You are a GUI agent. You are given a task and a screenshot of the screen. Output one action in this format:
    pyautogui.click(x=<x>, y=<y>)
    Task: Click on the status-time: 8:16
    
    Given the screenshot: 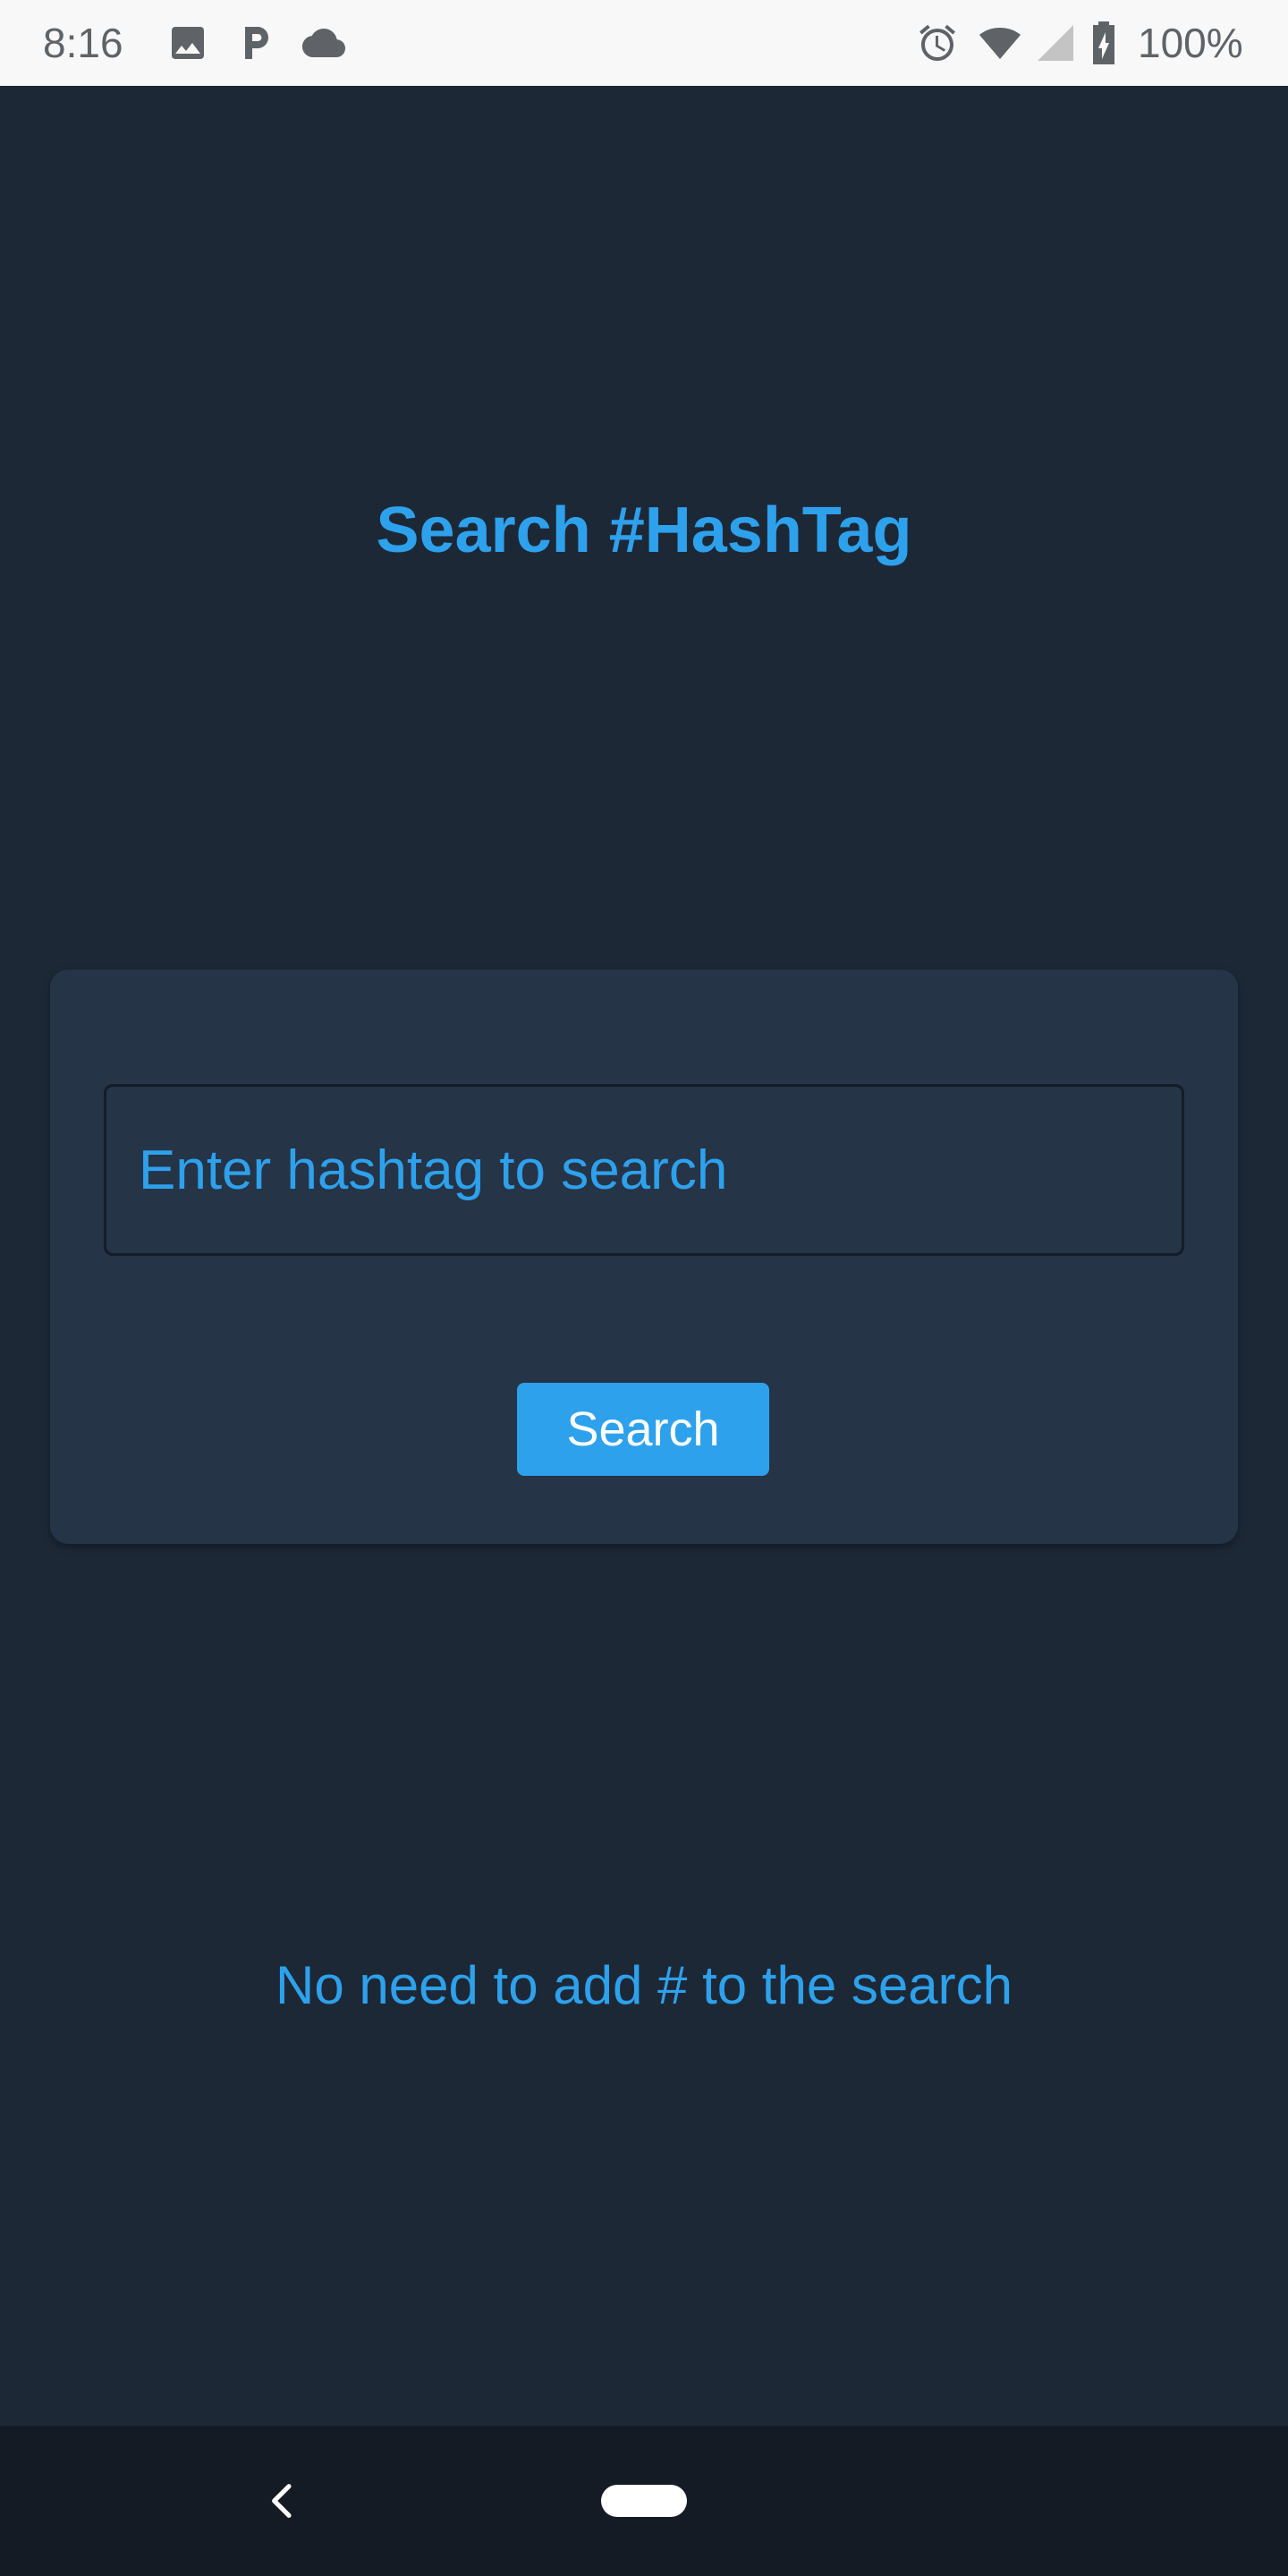 What is the action you would take?
    pyautogui.click(x=83, y=43)
    